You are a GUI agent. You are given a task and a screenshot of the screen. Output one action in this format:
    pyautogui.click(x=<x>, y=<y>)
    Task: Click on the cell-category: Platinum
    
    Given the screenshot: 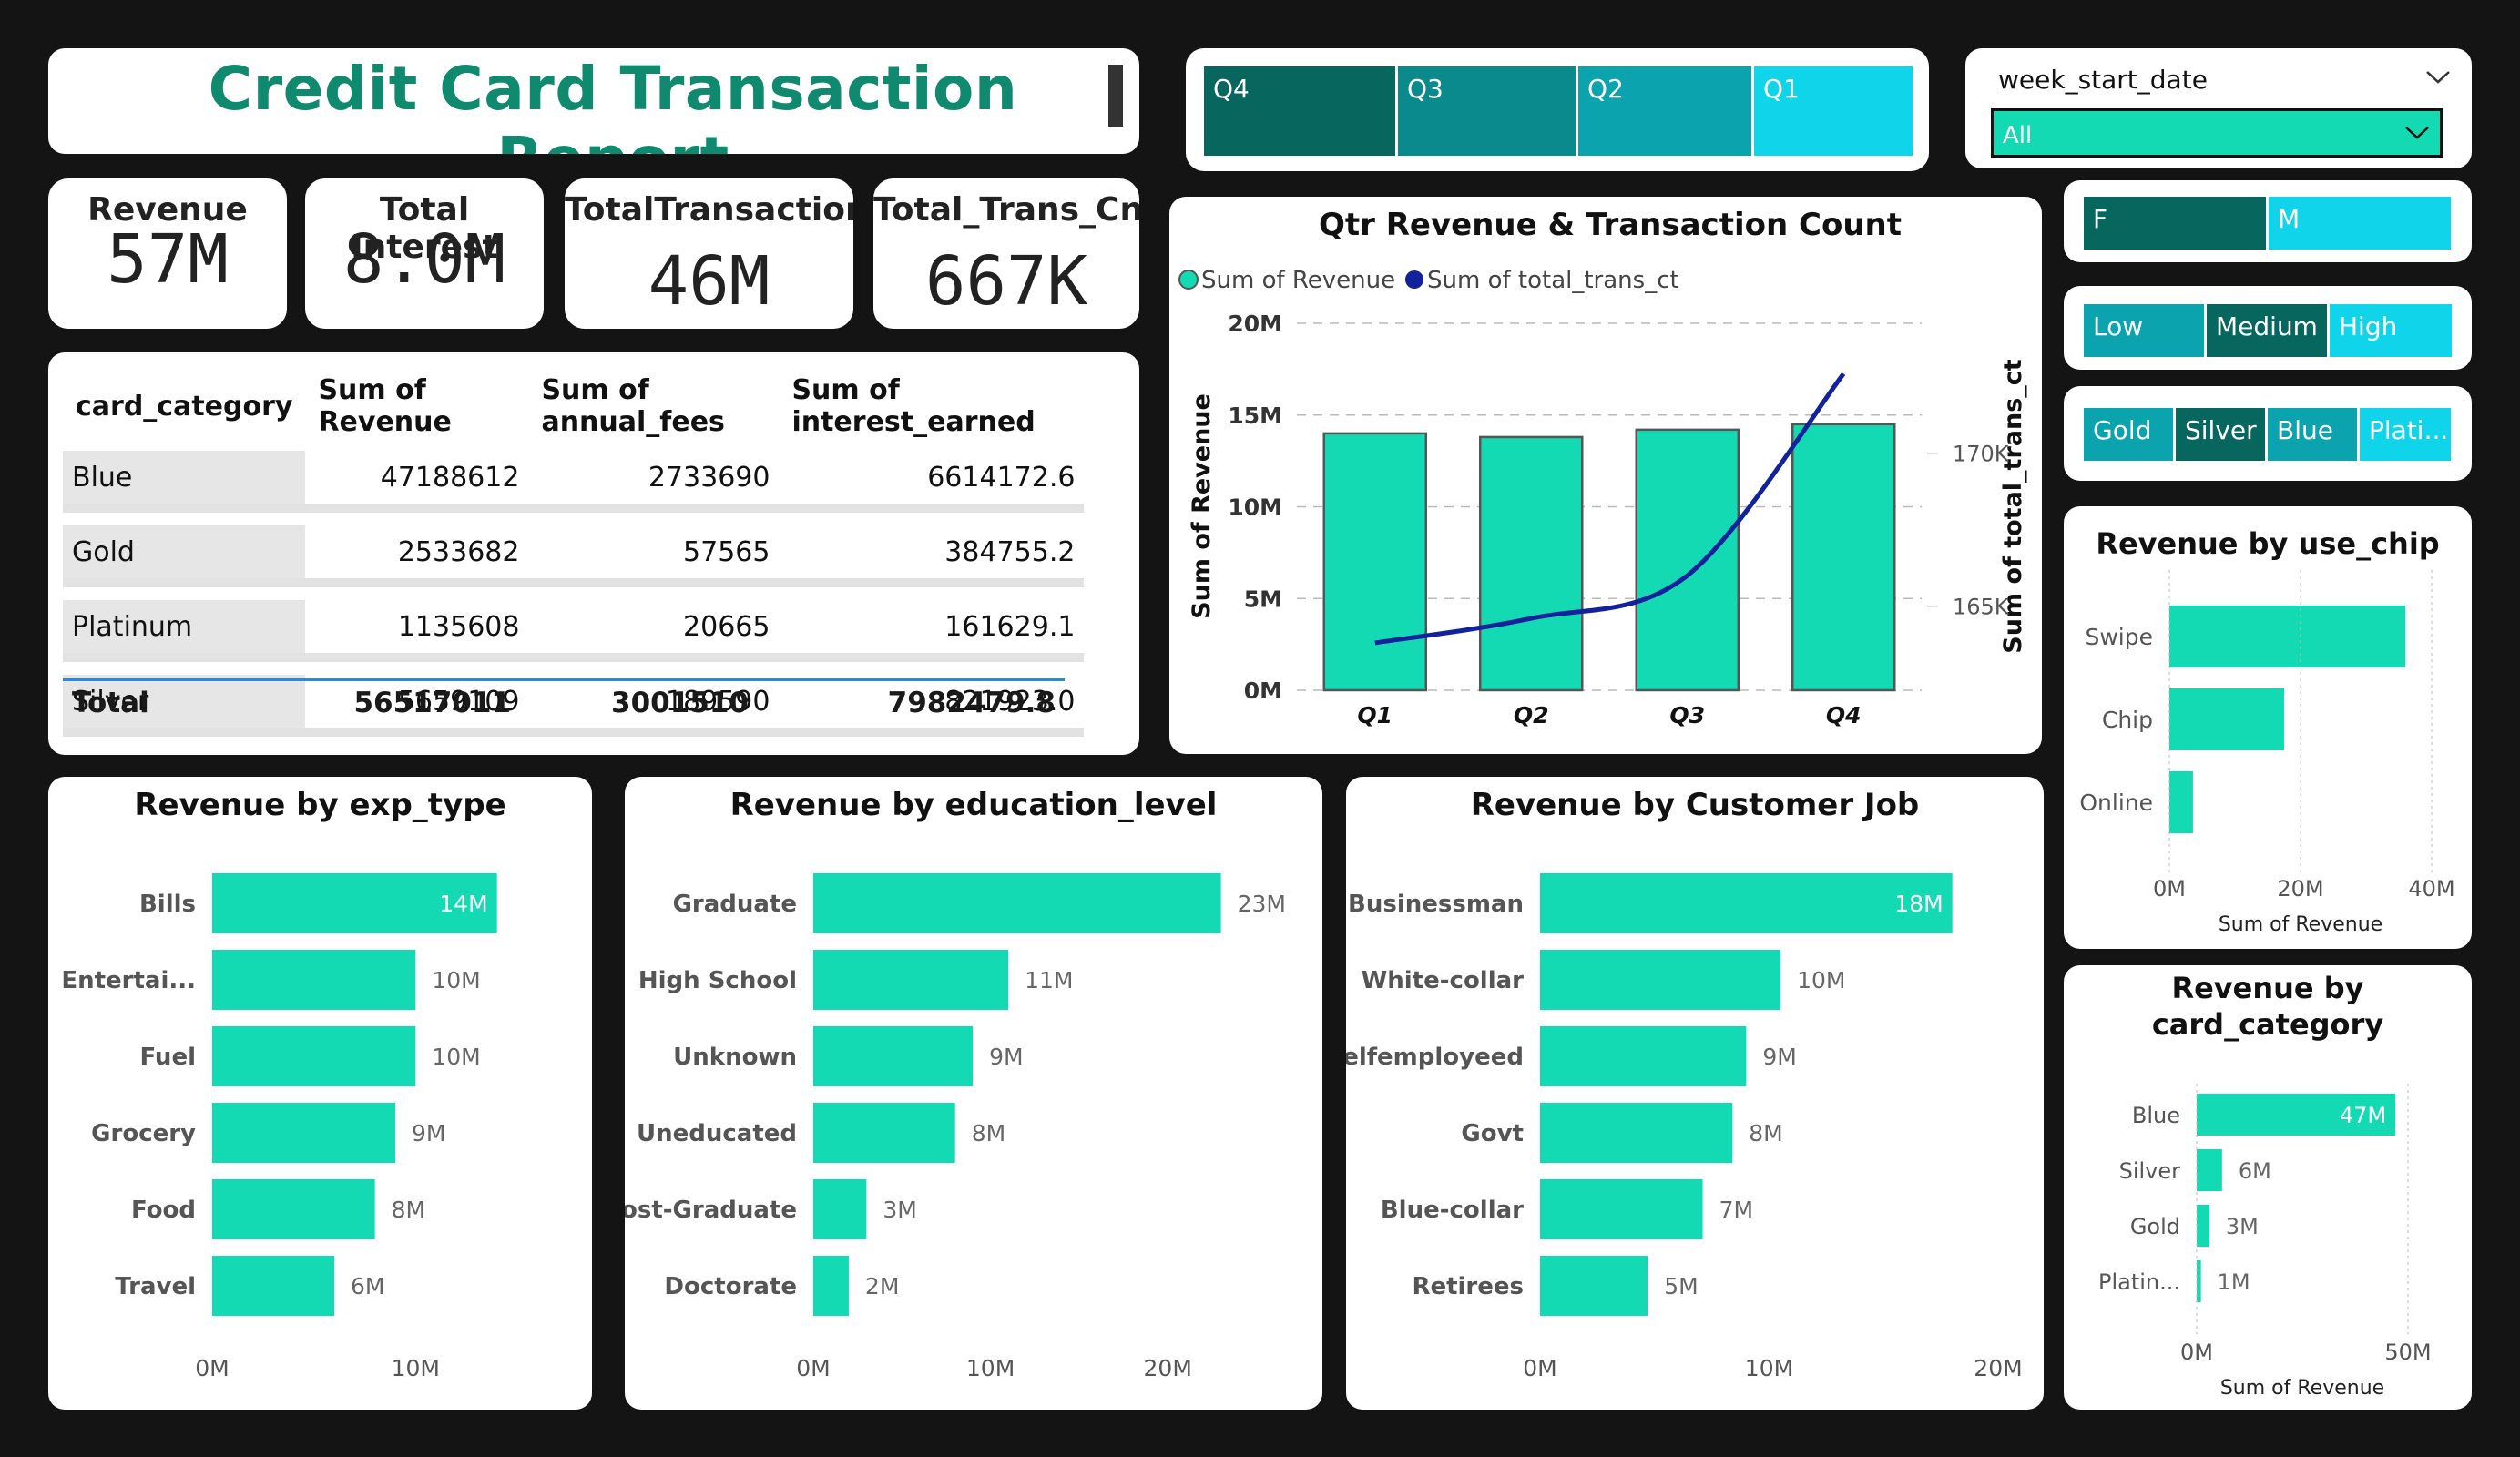 What is the action you would take?
    pyautogui.click(x=185, y=631)
    